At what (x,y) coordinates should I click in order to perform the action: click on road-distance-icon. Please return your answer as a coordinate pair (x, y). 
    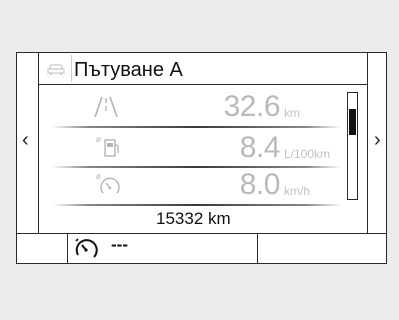
    Looking at the image, I should click on (106, 107).